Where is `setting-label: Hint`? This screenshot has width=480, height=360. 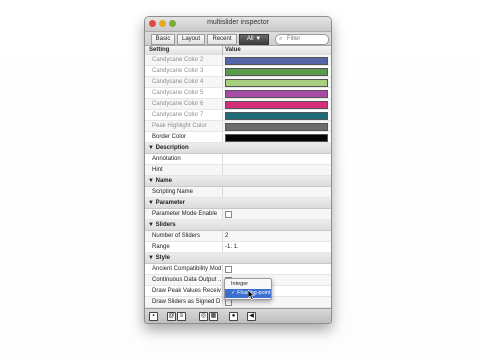
setting-label: Hint is located at coordinates (157, 170).